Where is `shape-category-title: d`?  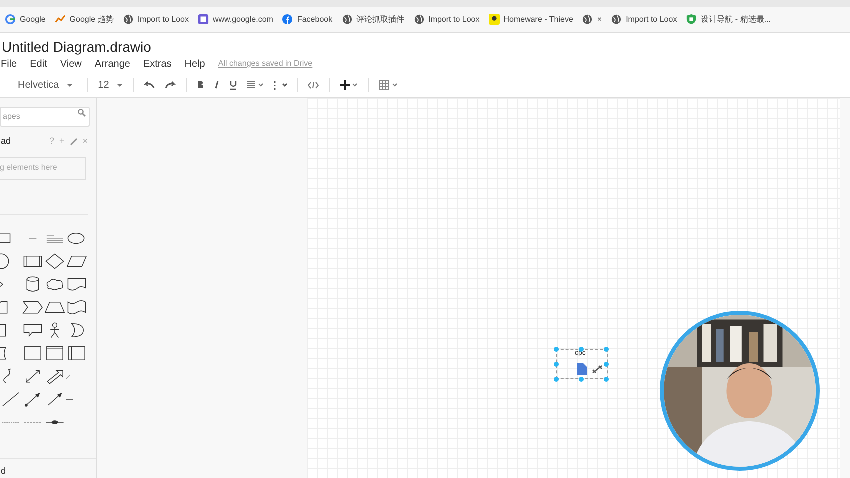
shape-category-title: d is located at coordinates (3, 471).